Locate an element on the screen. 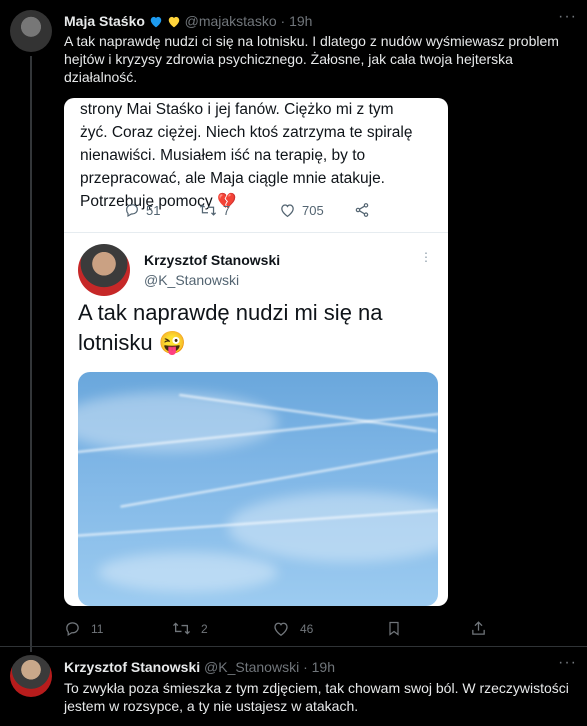  quoted-reply-count: 51 is located at coordinates (153, 210).